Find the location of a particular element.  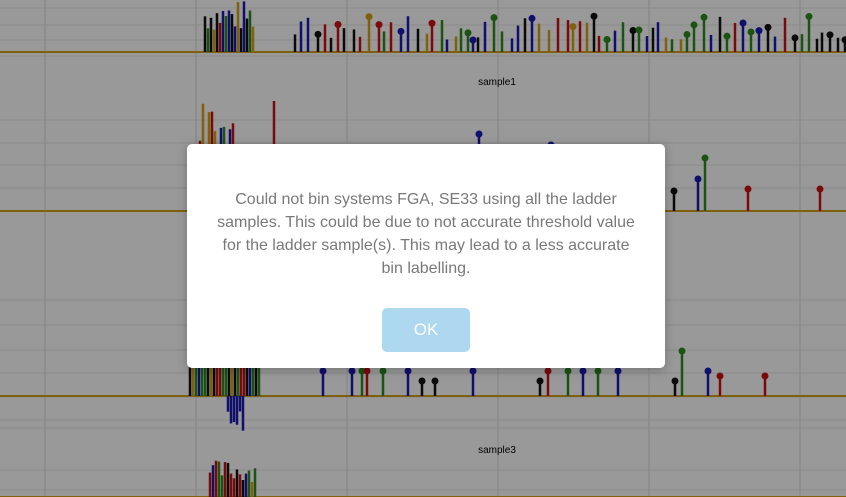

ok-button: OK is located at coordinates (426, 330).